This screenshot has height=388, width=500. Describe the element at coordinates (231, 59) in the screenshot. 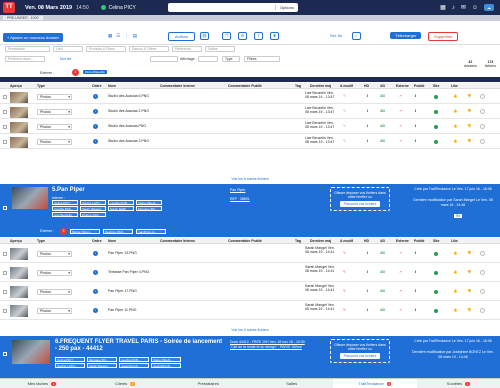

I see `type-select: Type` at that location.